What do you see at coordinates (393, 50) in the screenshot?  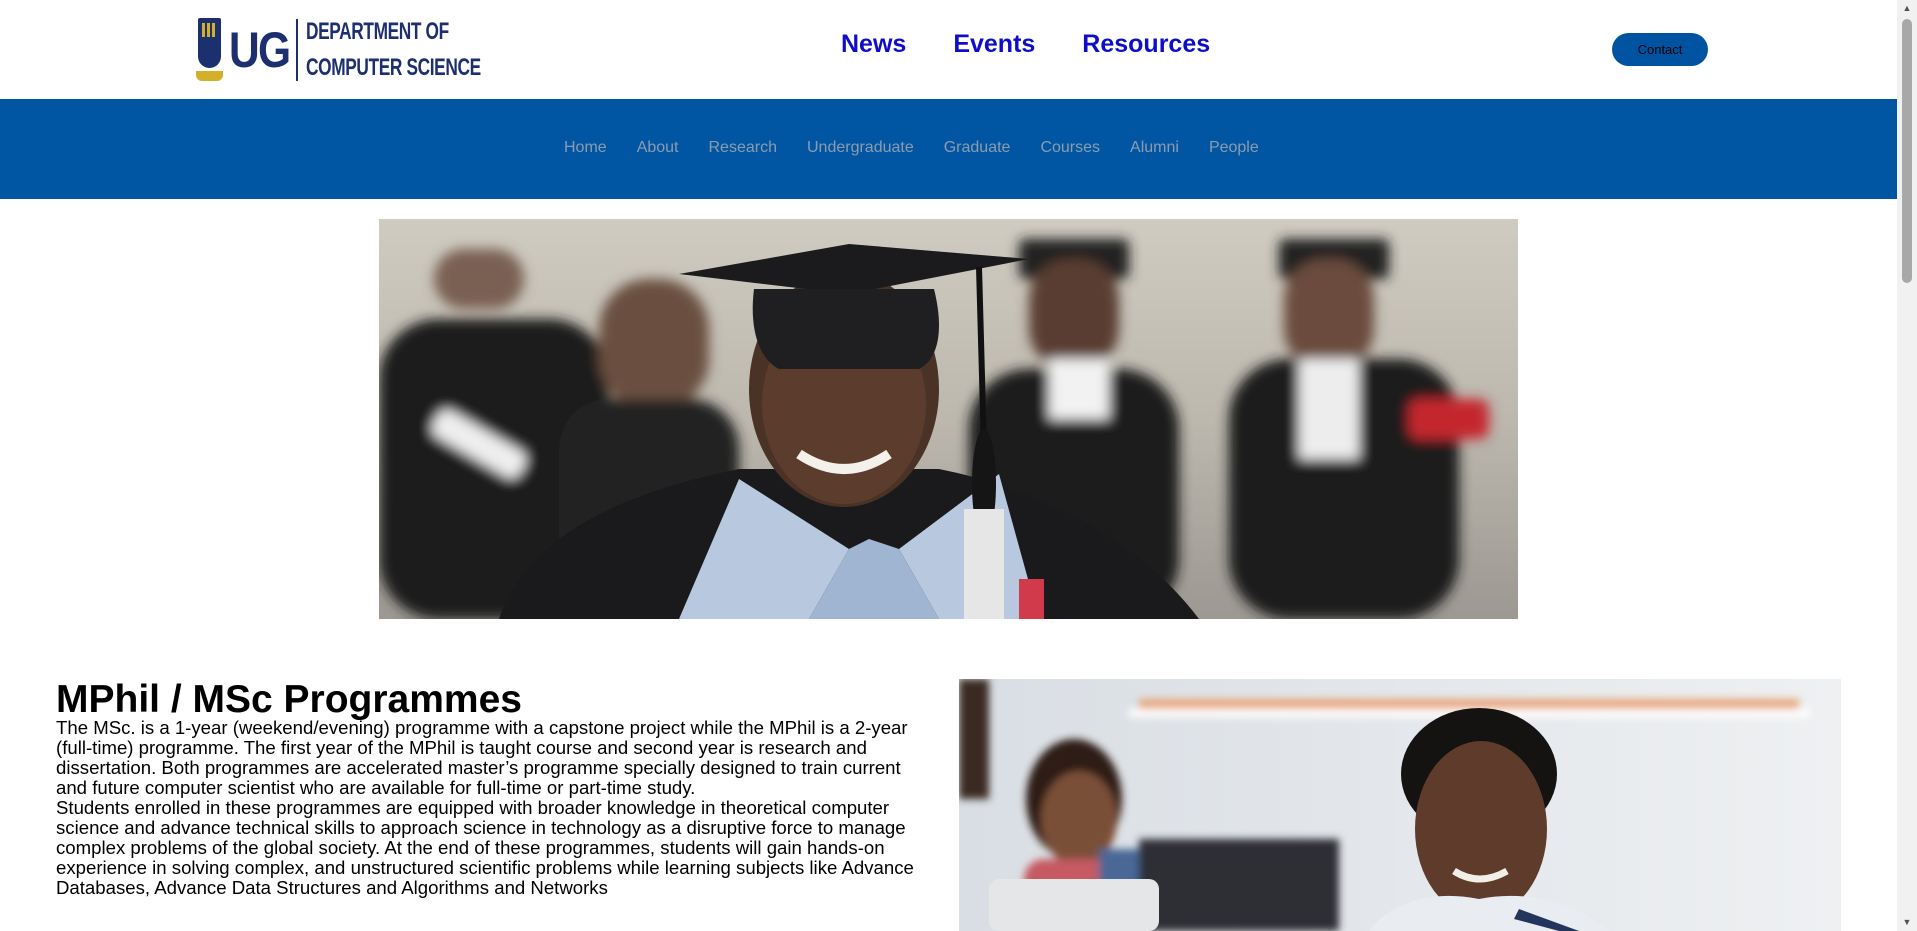 I see `logo-wordmark: DEPARTMENT OF COMPUTER SCIENCE` at bounding box center [393, 50].